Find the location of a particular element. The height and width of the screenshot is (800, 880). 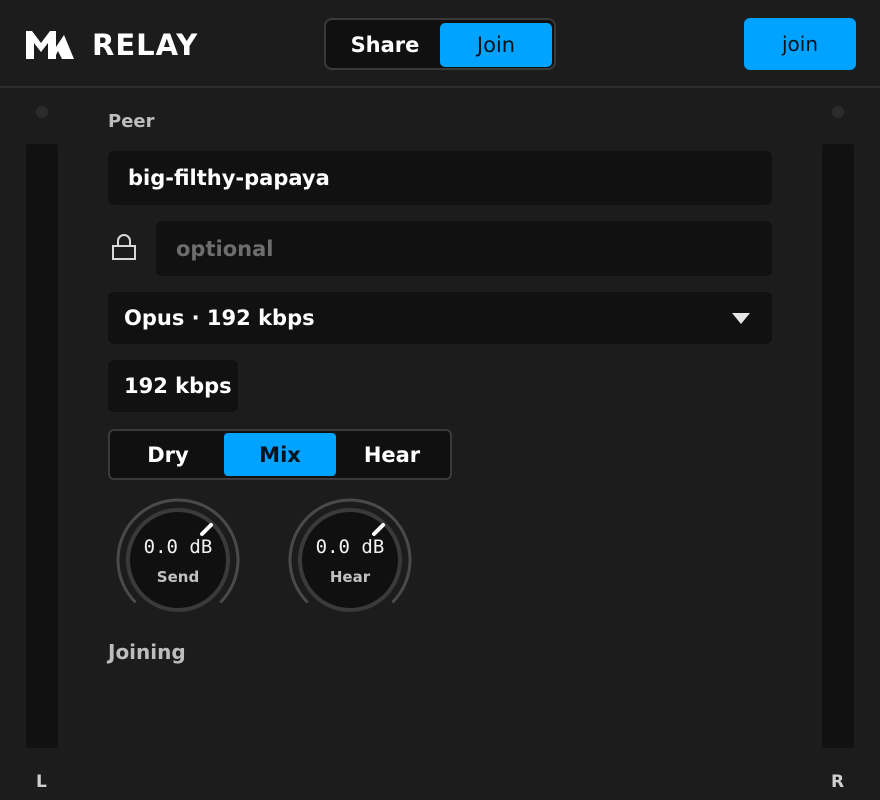

bitrate-display: 192 kbps is located at coordinates (173, 386).